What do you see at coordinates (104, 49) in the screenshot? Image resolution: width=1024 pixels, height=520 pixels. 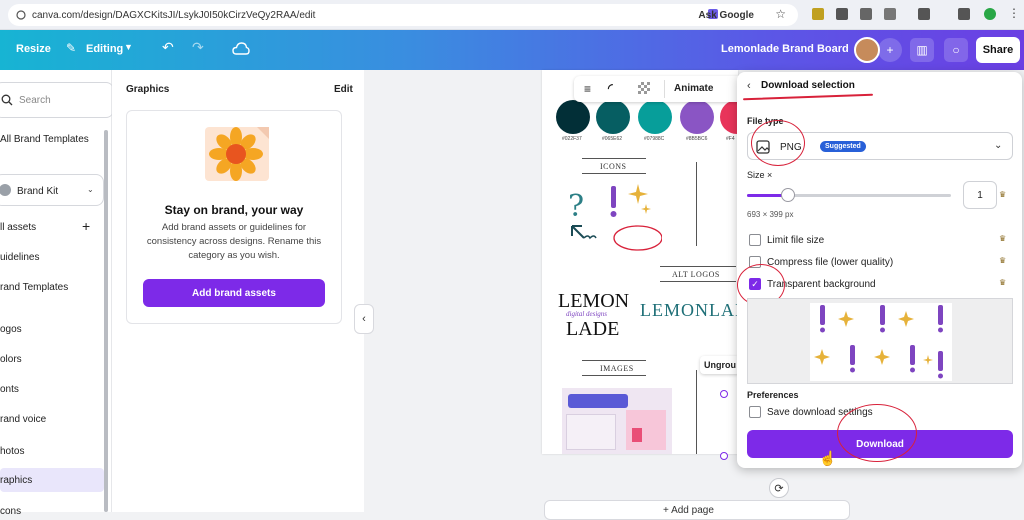 I see `editing-mode-button: Editing` at bounding box center [104, 49].